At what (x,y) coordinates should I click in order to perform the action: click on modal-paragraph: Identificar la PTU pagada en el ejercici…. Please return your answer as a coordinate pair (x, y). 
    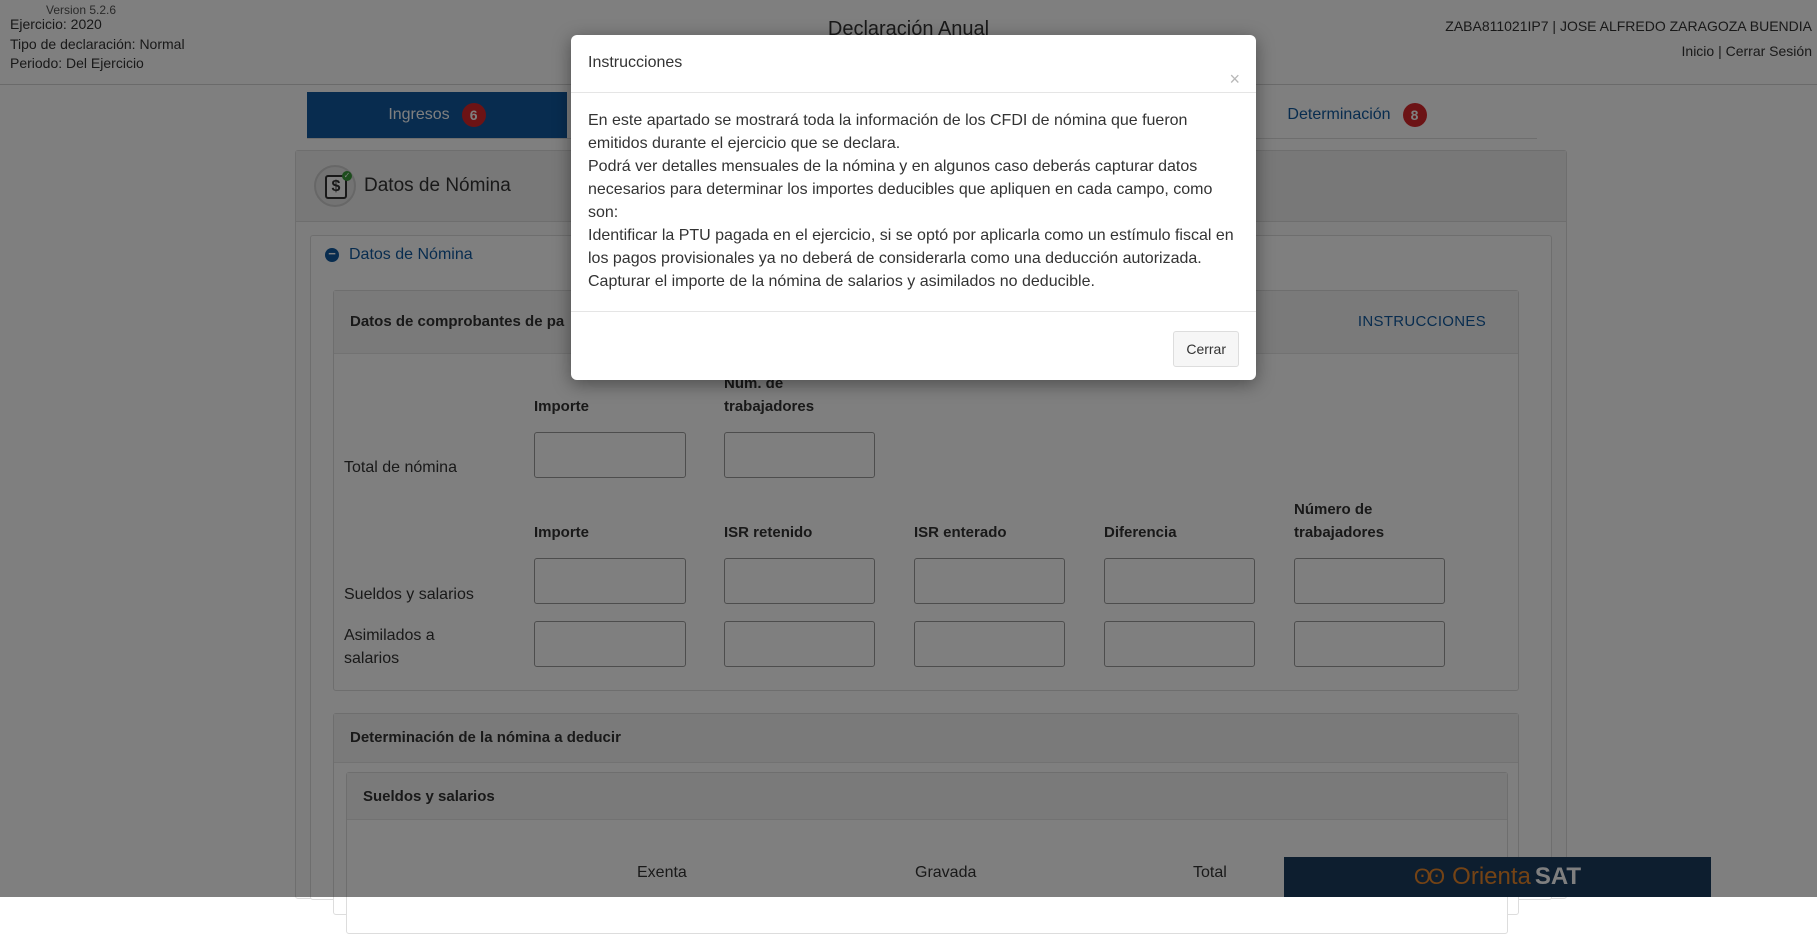
    Looking at the image, I should click on (911, 247).